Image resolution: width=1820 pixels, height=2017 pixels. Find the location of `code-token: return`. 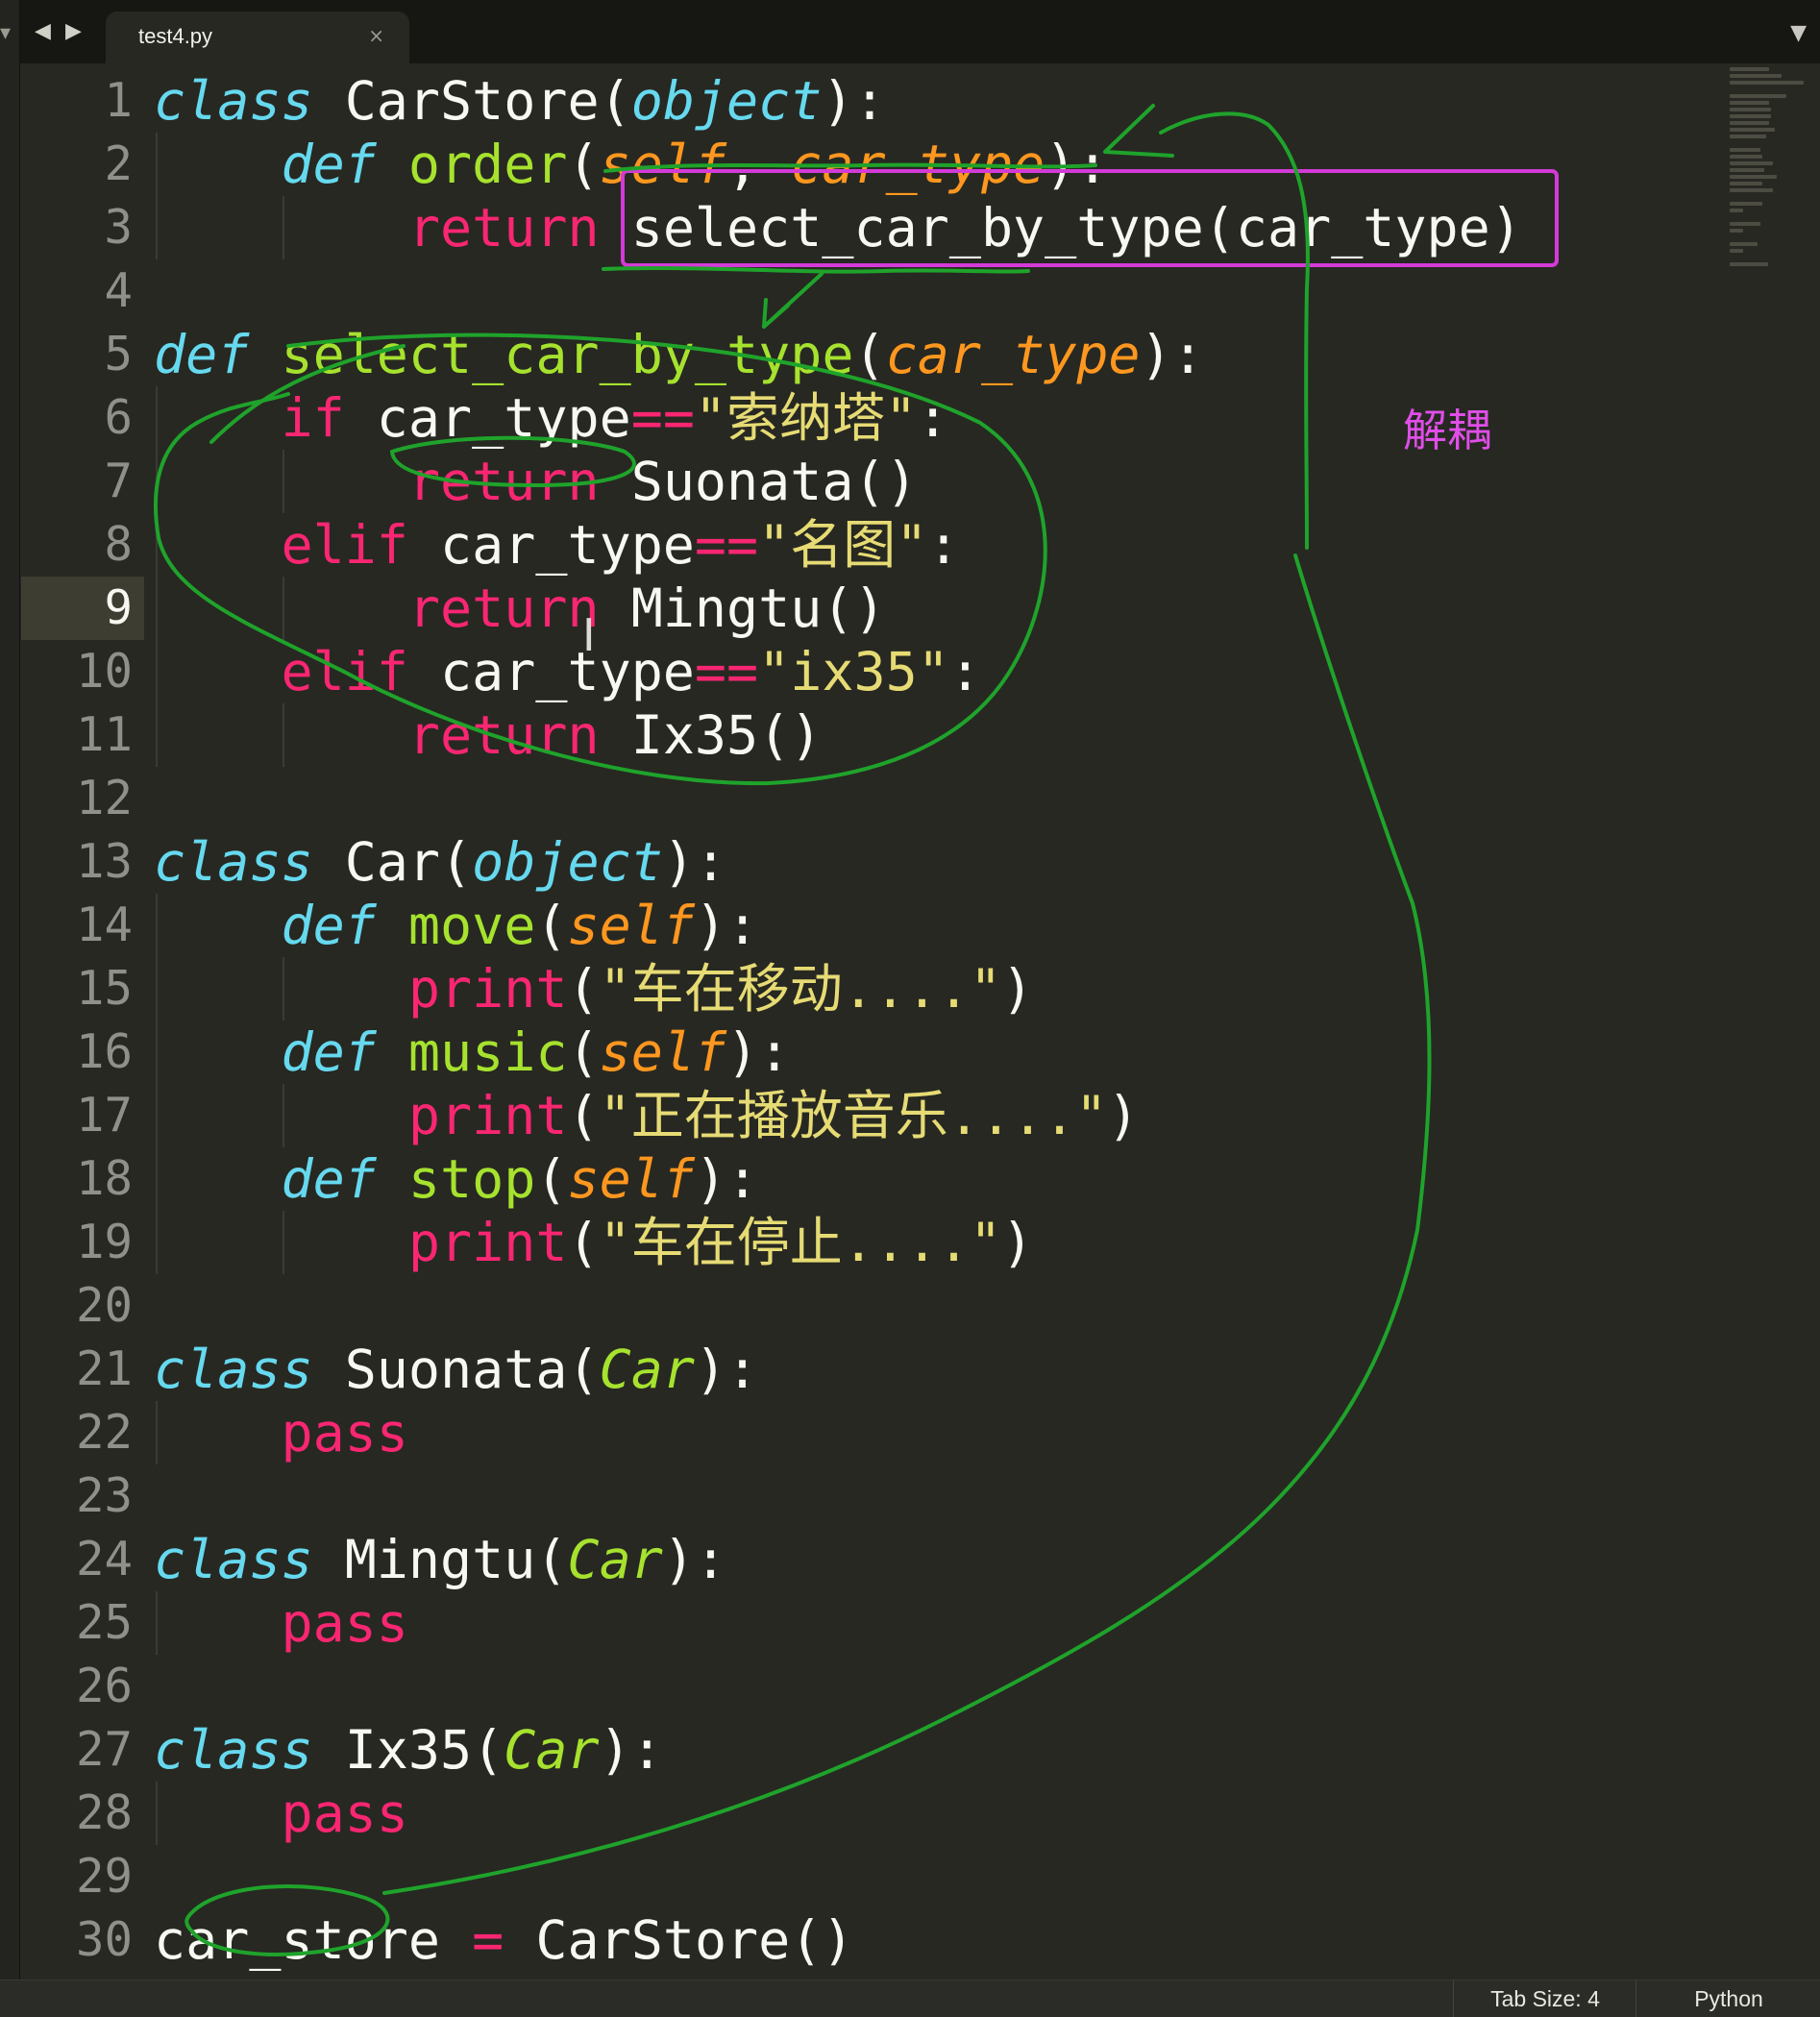

code-token: return is located at coordinates (504, 735).